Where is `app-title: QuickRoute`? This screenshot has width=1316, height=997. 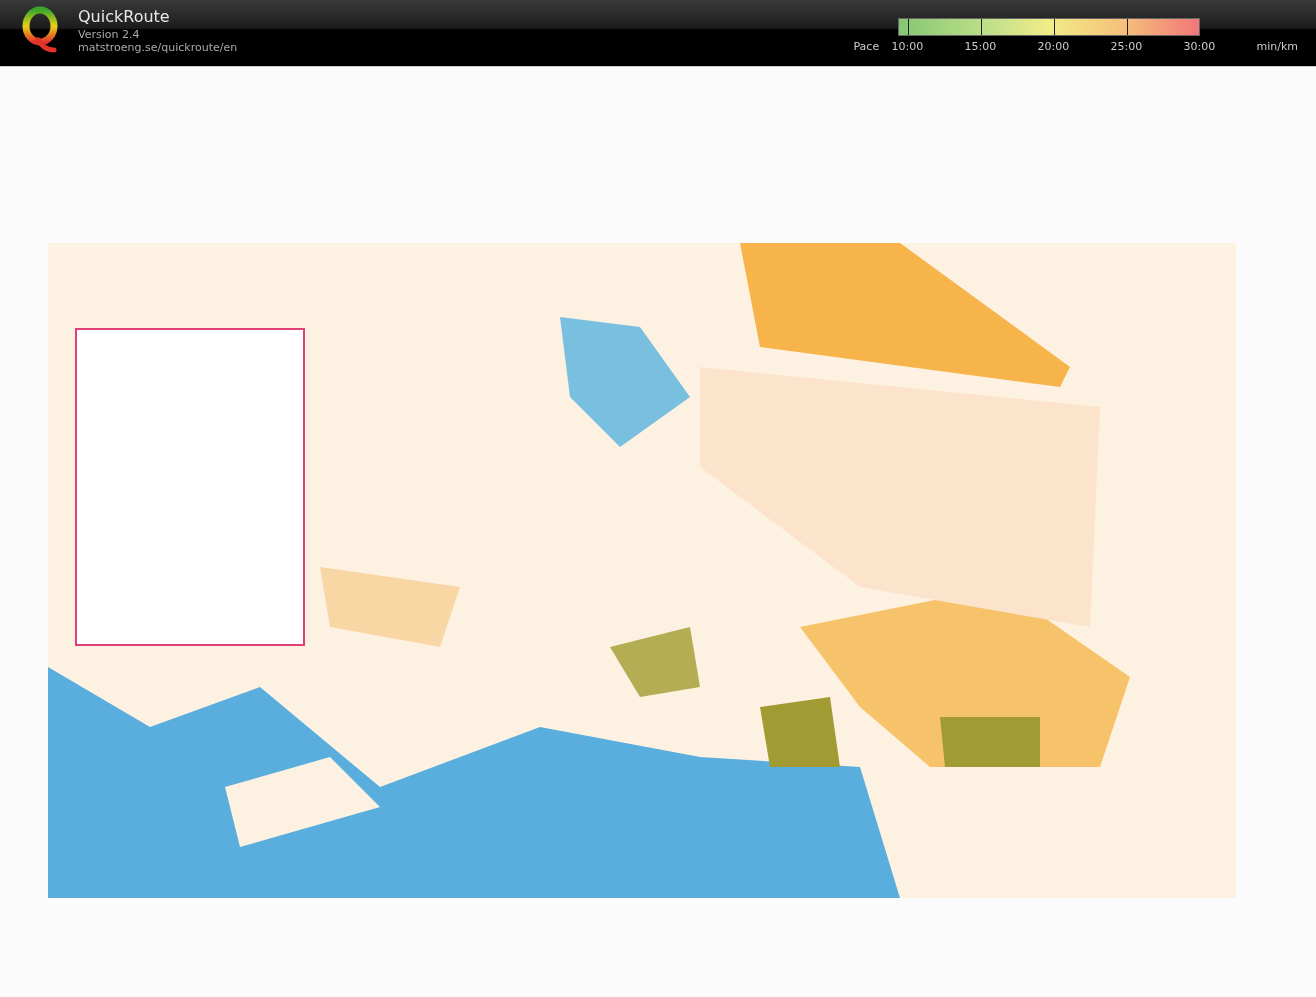 app-title: QuickRoute is located at coordinates (124, 17).